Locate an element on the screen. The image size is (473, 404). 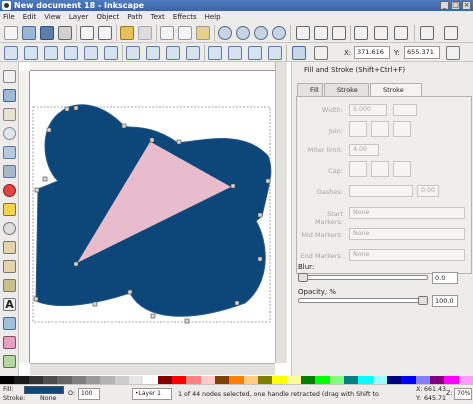
menu-layer: Layer is located at coordinates (79, 17).